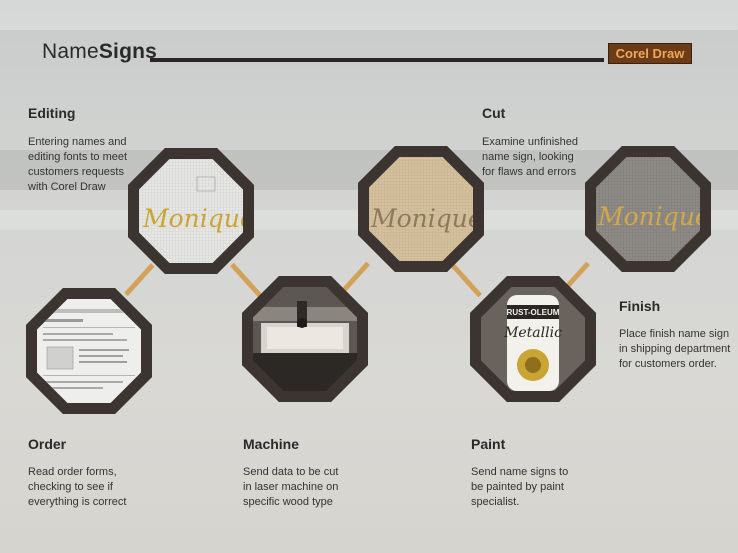 The width and height of the screenshot is (738, 553). What do you see at coordinates (648, 216) in the screenshot?
I see `finished-sign-text: Moniques` at bounding box center [648, 216].